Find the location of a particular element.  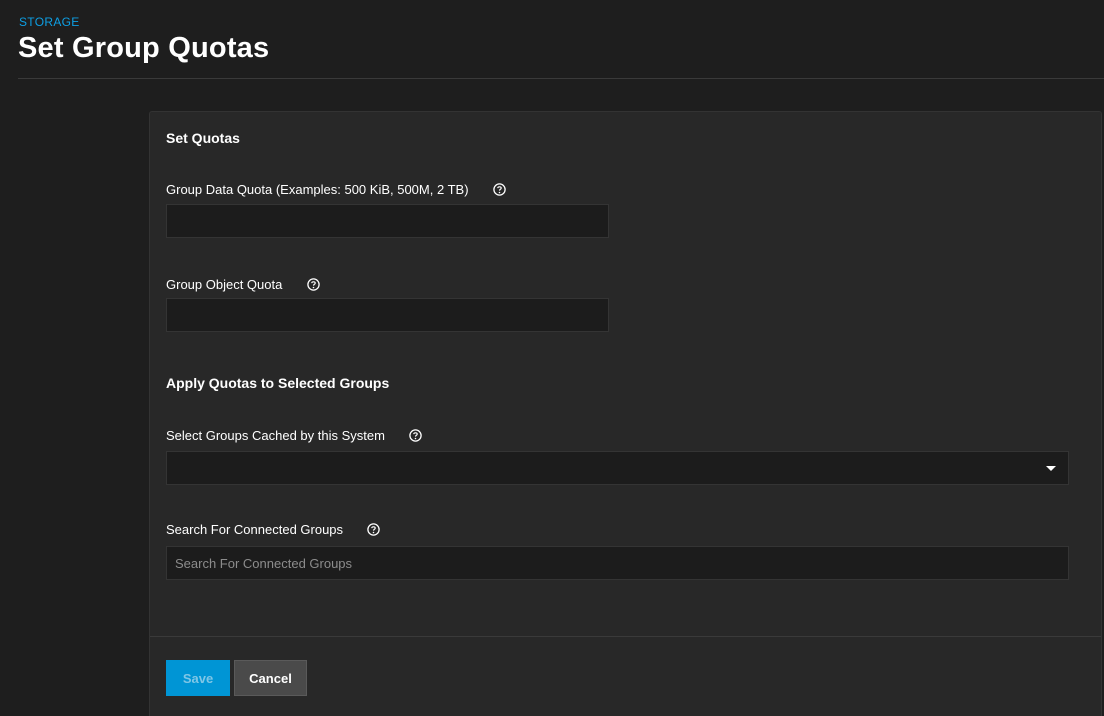

select-groups-label: Select Groups Cached by this System is located at coordinates (275, 435).